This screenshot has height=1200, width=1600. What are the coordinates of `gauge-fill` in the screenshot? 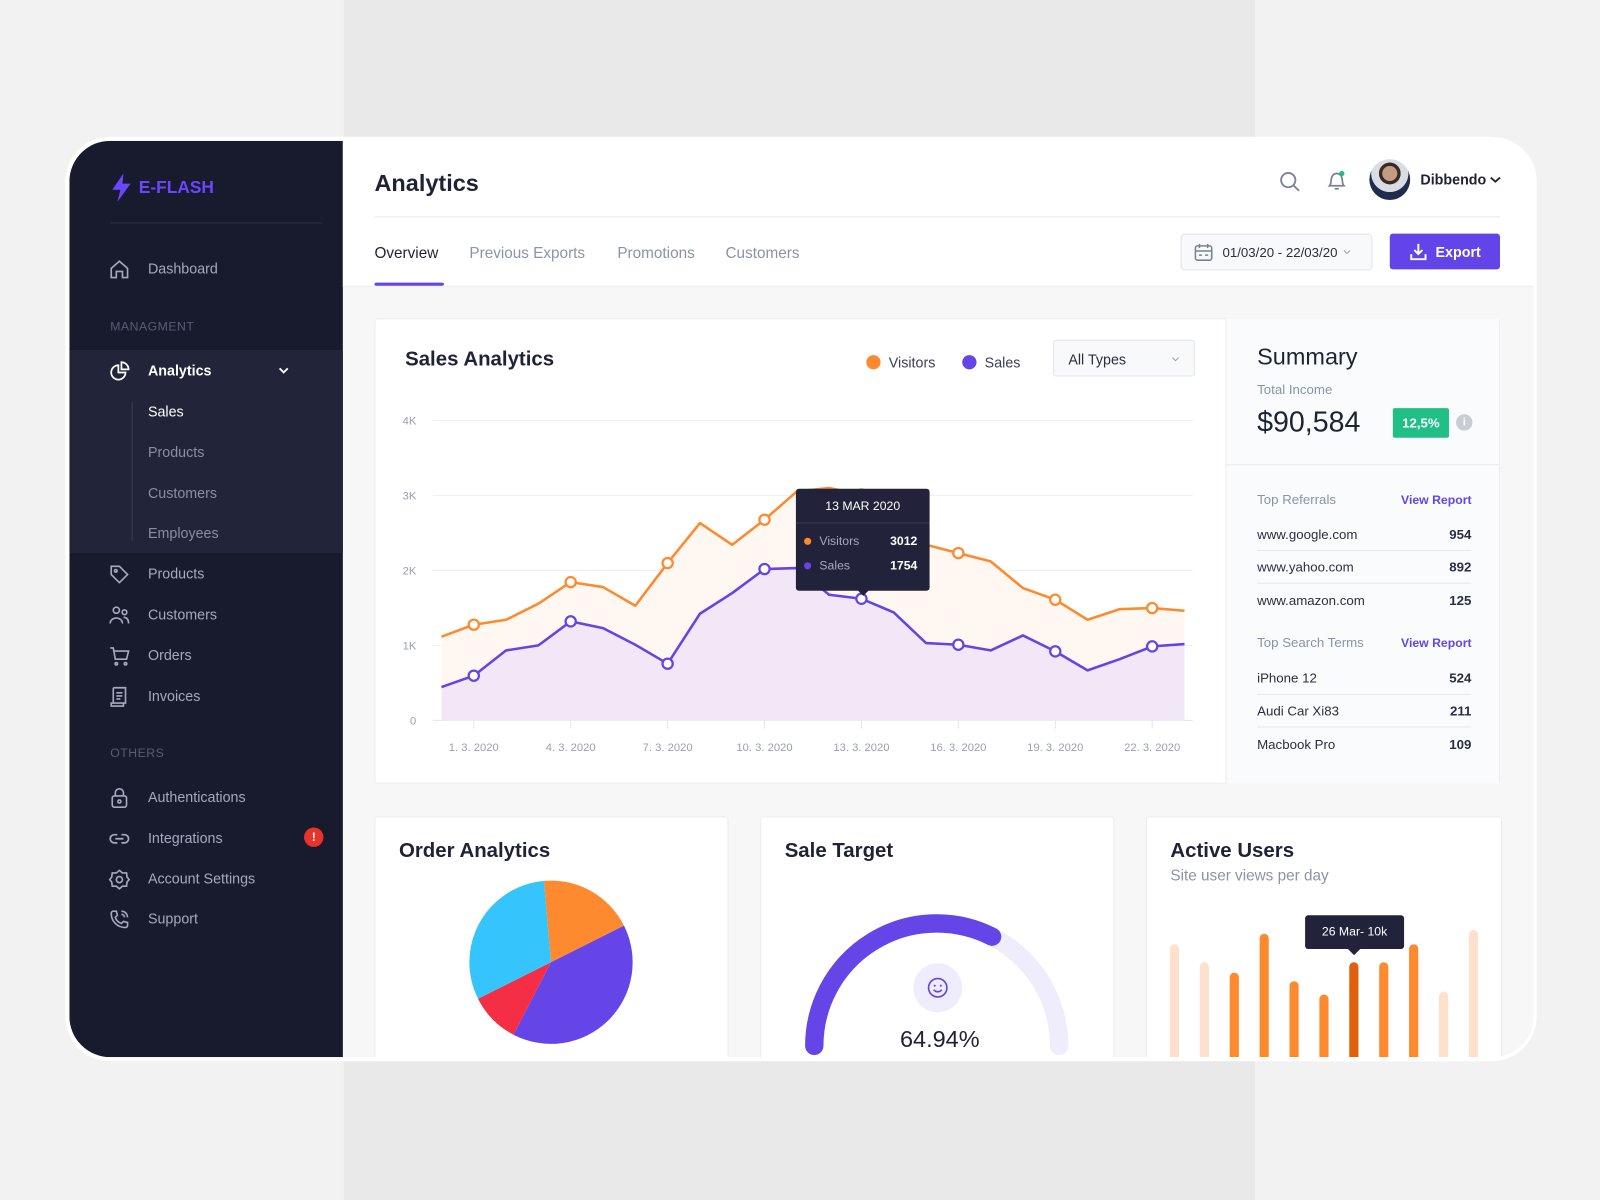 It's located at (903, 985).